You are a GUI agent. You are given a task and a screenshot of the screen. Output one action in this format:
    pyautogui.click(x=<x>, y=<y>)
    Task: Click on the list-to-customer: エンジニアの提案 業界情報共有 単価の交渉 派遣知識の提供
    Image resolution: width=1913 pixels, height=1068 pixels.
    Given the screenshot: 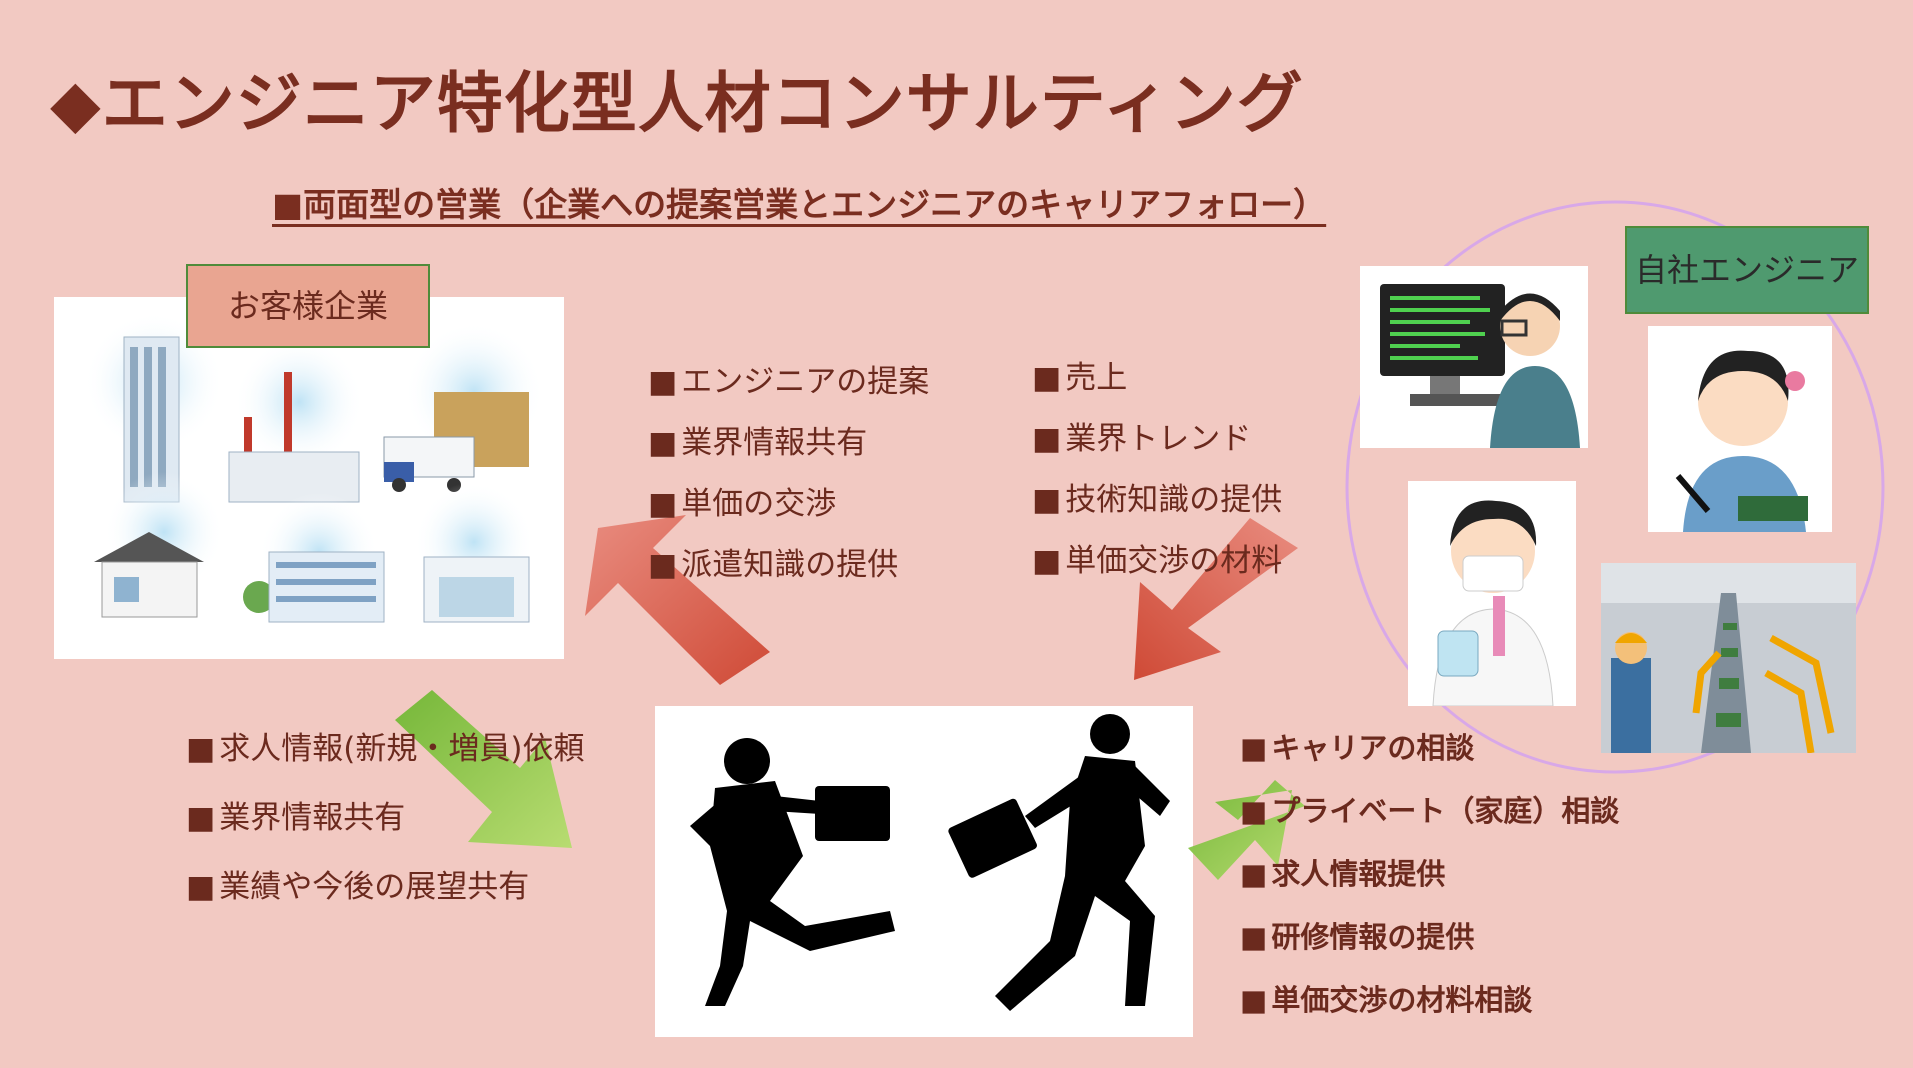 What is the action you would take?
    pyautogui.click(x=788, y=474)
    